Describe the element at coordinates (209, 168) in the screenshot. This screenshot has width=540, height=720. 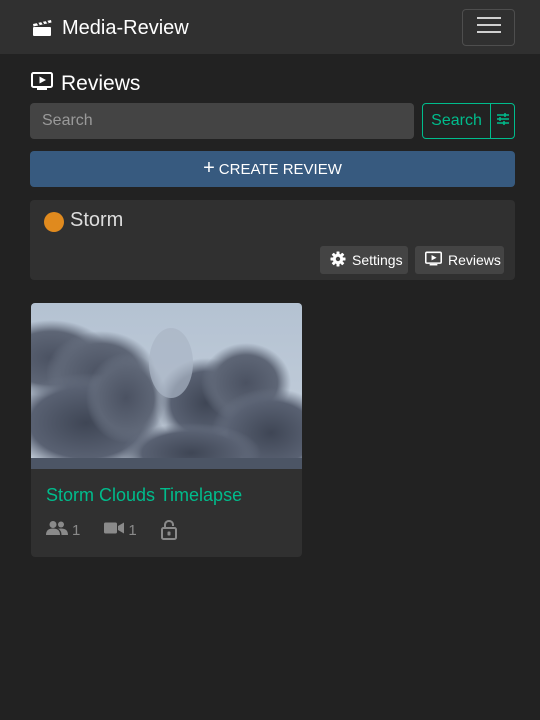
I see `plus-icon: +` at that location.